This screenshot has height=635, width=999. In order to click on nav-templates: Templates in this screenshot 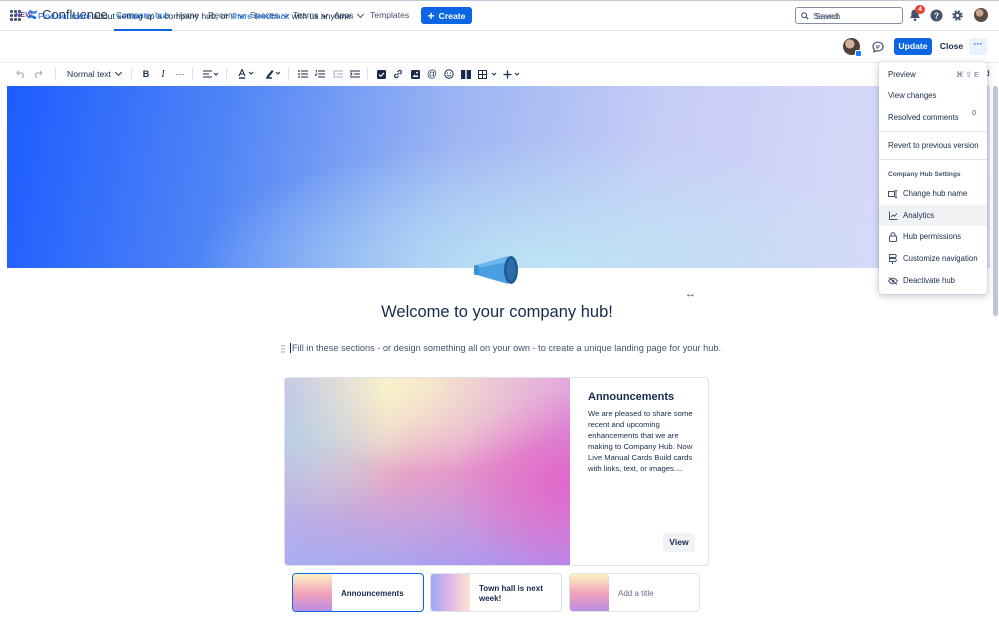, I will do `click(389, 15)`.